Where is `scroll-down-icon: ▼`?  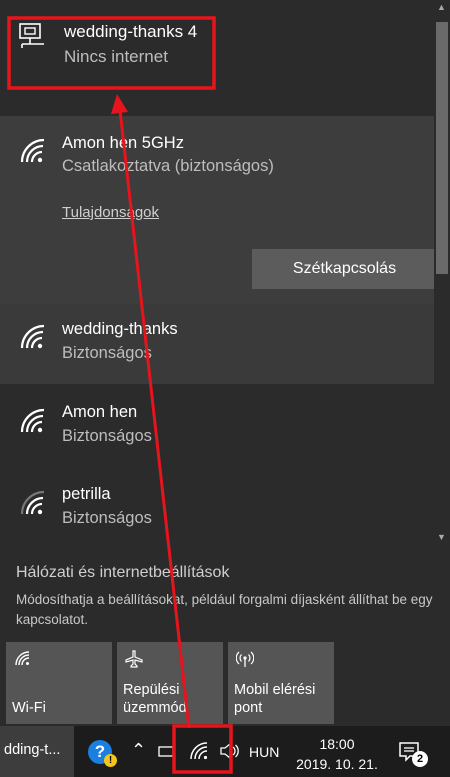
scroll-down-icon: ▼ is located at coordinates (441, 537).